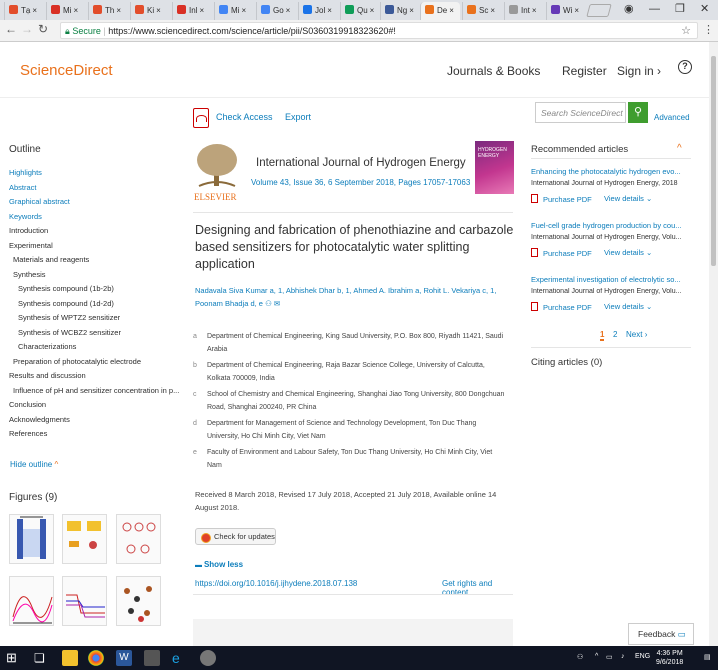 This screenshot has width=718, height=670. I want to click on notification-icon: ▤, so click(707, 657).